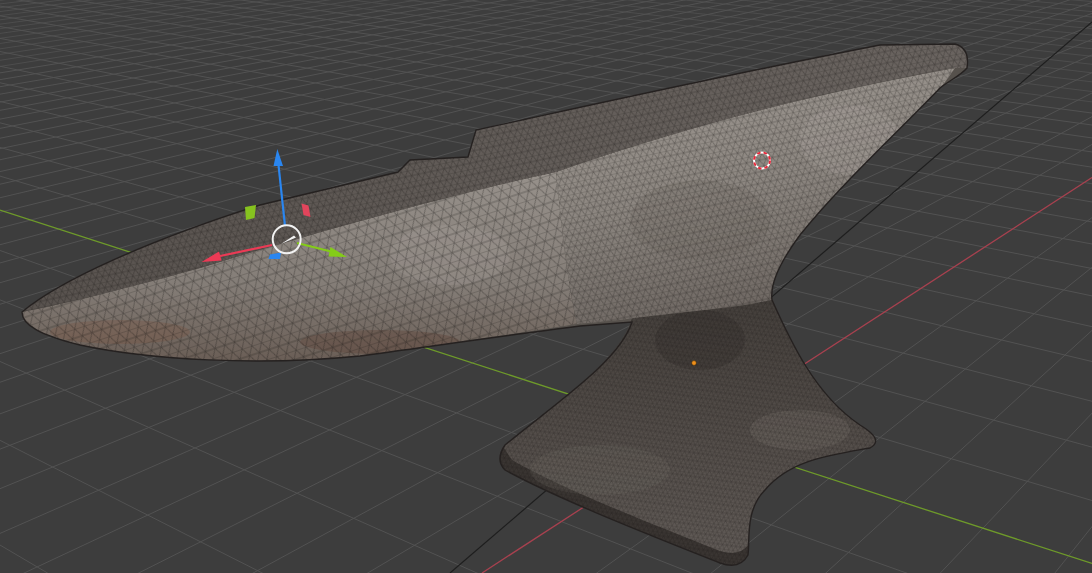 The image size is (1092, 573). I want to click on origin-dot-icon, so click(694, 363).